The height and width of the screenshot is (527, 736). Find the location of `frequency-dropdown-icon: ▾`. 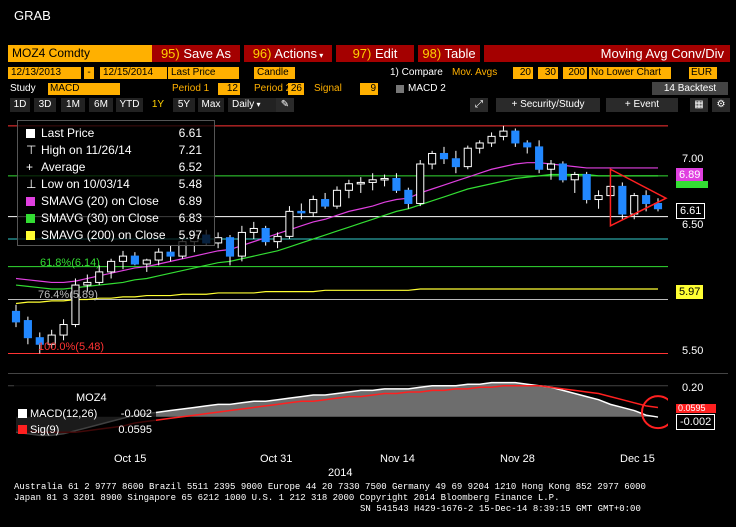

frequency-dropdown-icon: ▾ is located at coordinates (257, 104).